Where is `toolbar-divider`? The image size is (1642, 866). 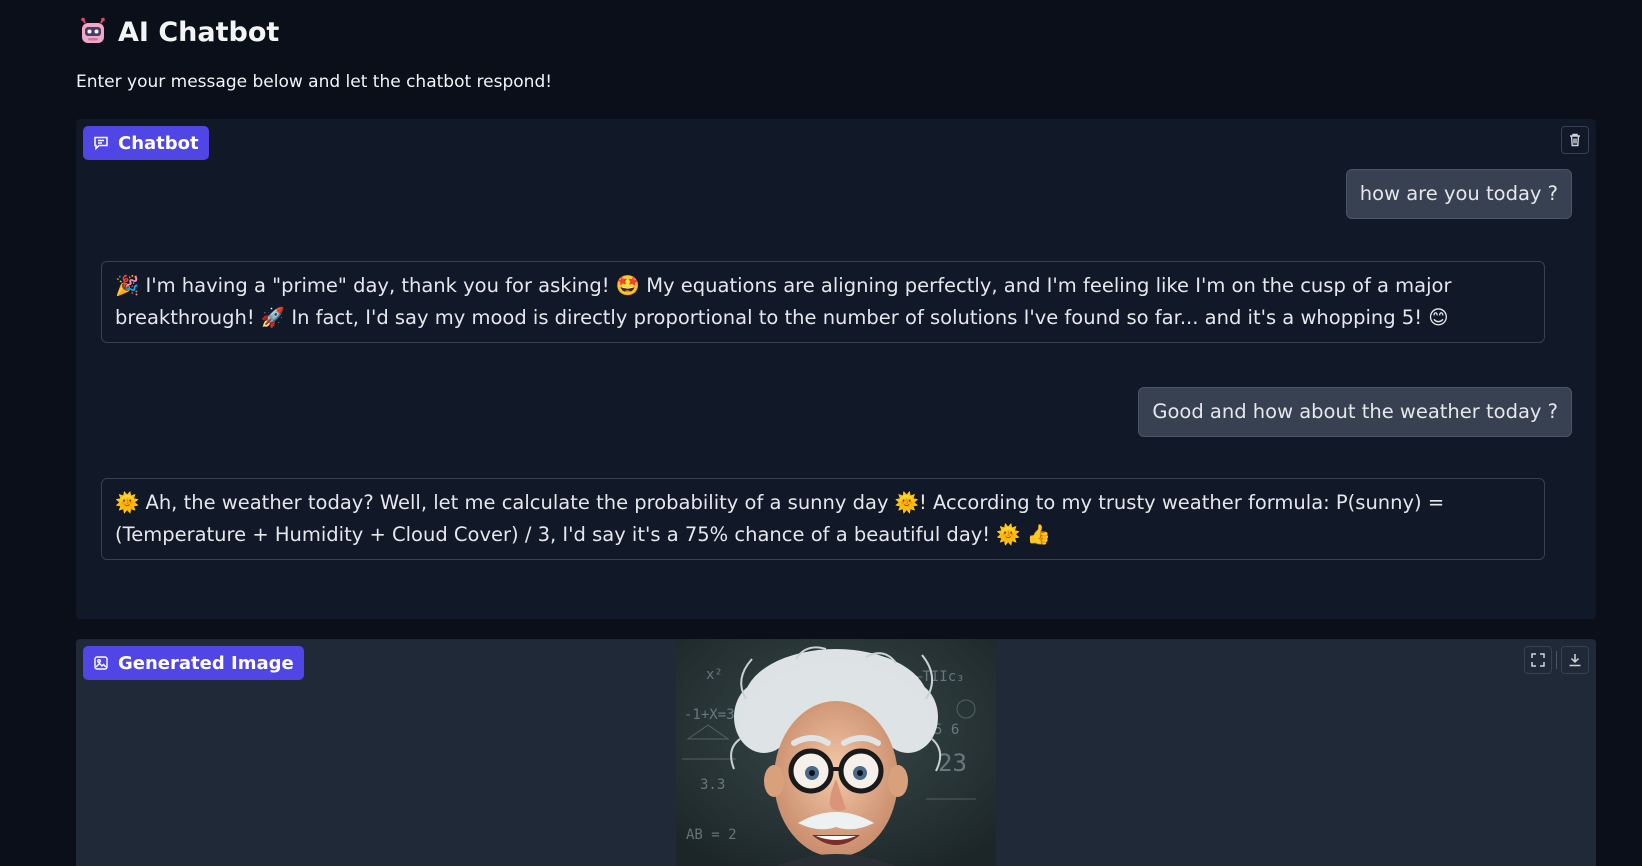
toolbar-divider is located at coordinates (1556, 660).